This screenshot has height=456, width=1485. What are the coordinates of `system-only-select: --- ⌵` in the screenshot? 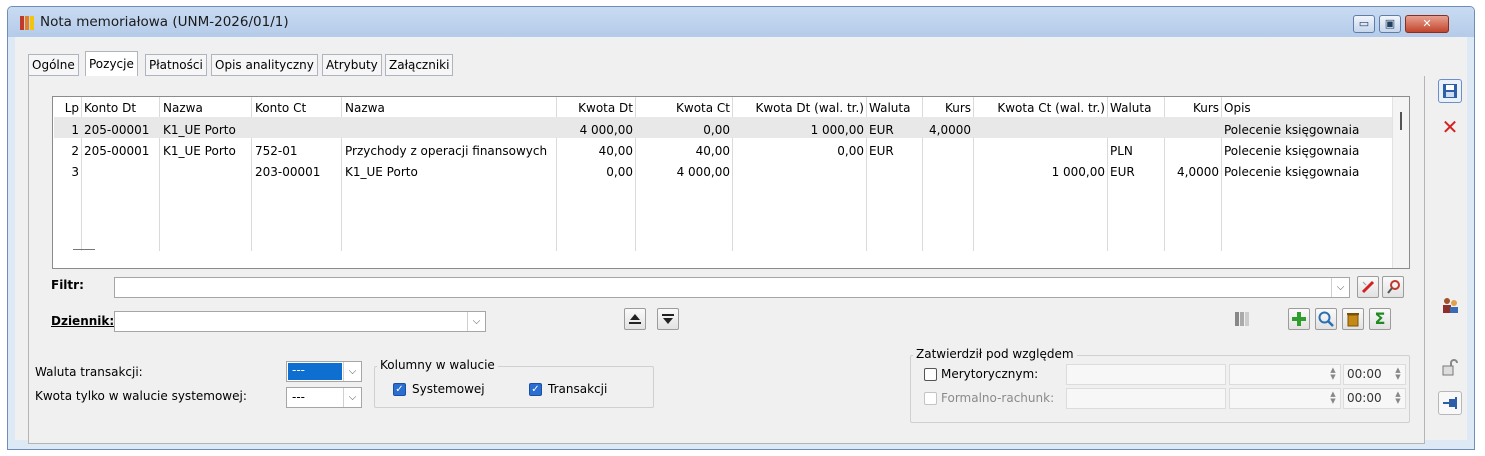 It's located at (324, 397).